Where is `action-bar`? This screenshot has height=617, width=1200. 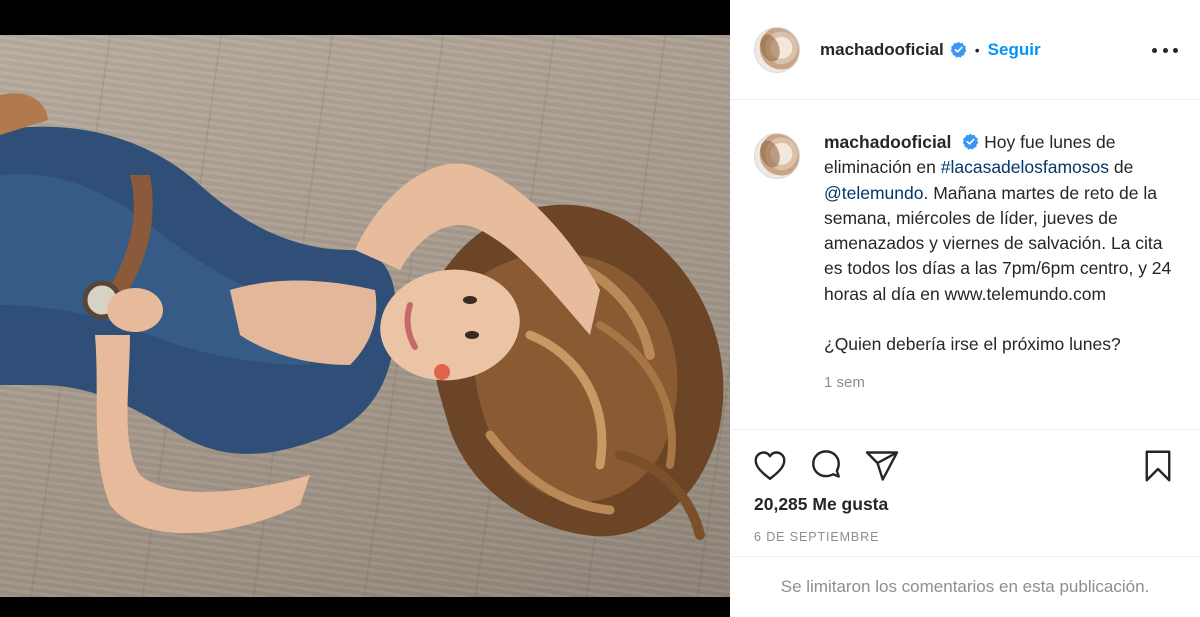 action-bar is located at coordinates (965, 465).